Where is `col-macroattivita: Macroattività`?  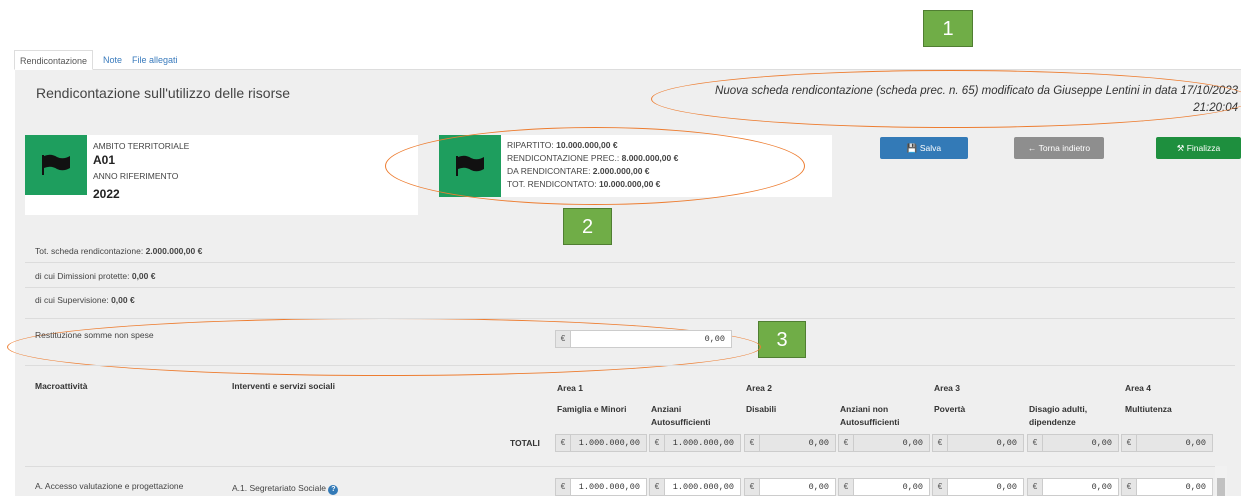 col-macroattivita: Macroattività is located at coordinates (61, 386).